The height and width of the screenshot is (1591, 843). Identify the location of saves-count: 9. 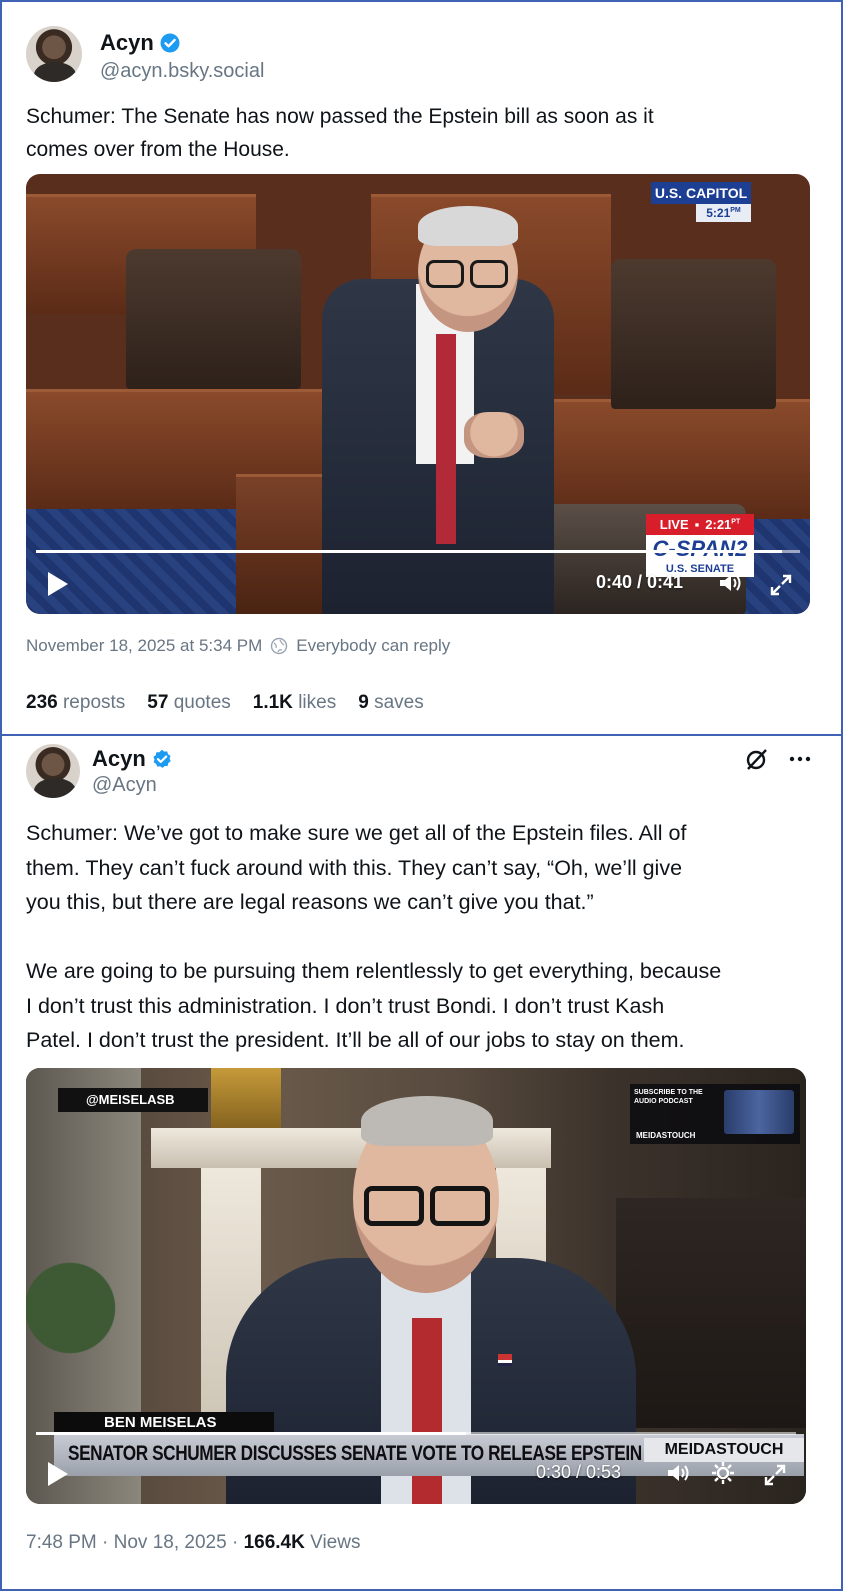
(363, 702).